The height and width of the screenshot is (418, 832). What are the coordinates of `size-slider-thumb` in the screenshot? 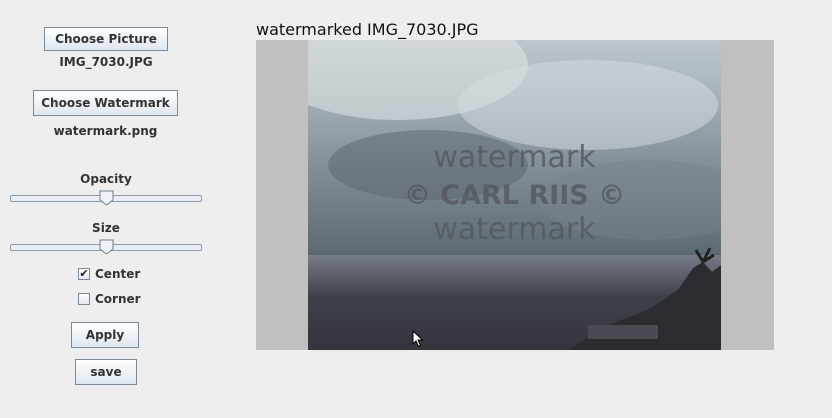 It's located at (106, 247).